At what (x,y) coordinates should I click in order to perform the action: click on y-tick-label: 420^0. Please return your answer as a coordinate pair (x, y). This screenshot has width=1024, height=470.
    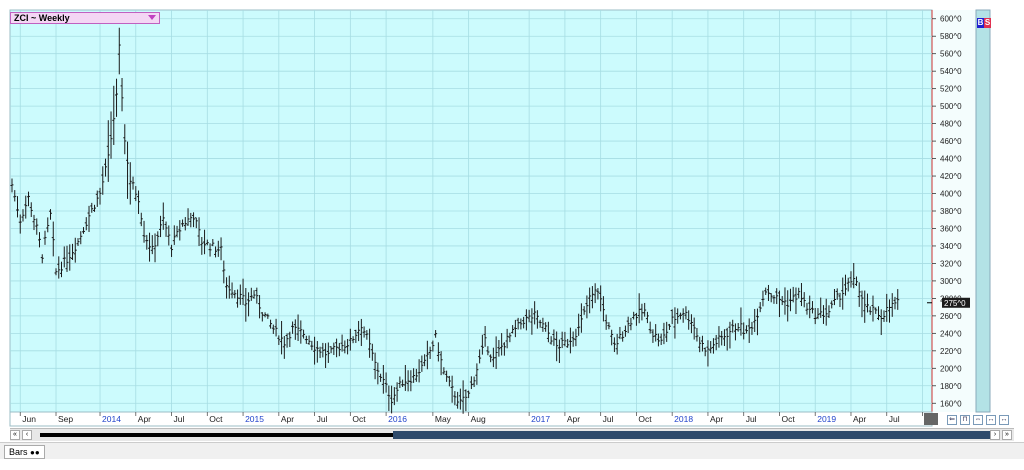
    Looking at the image, I should click on (951, 176).